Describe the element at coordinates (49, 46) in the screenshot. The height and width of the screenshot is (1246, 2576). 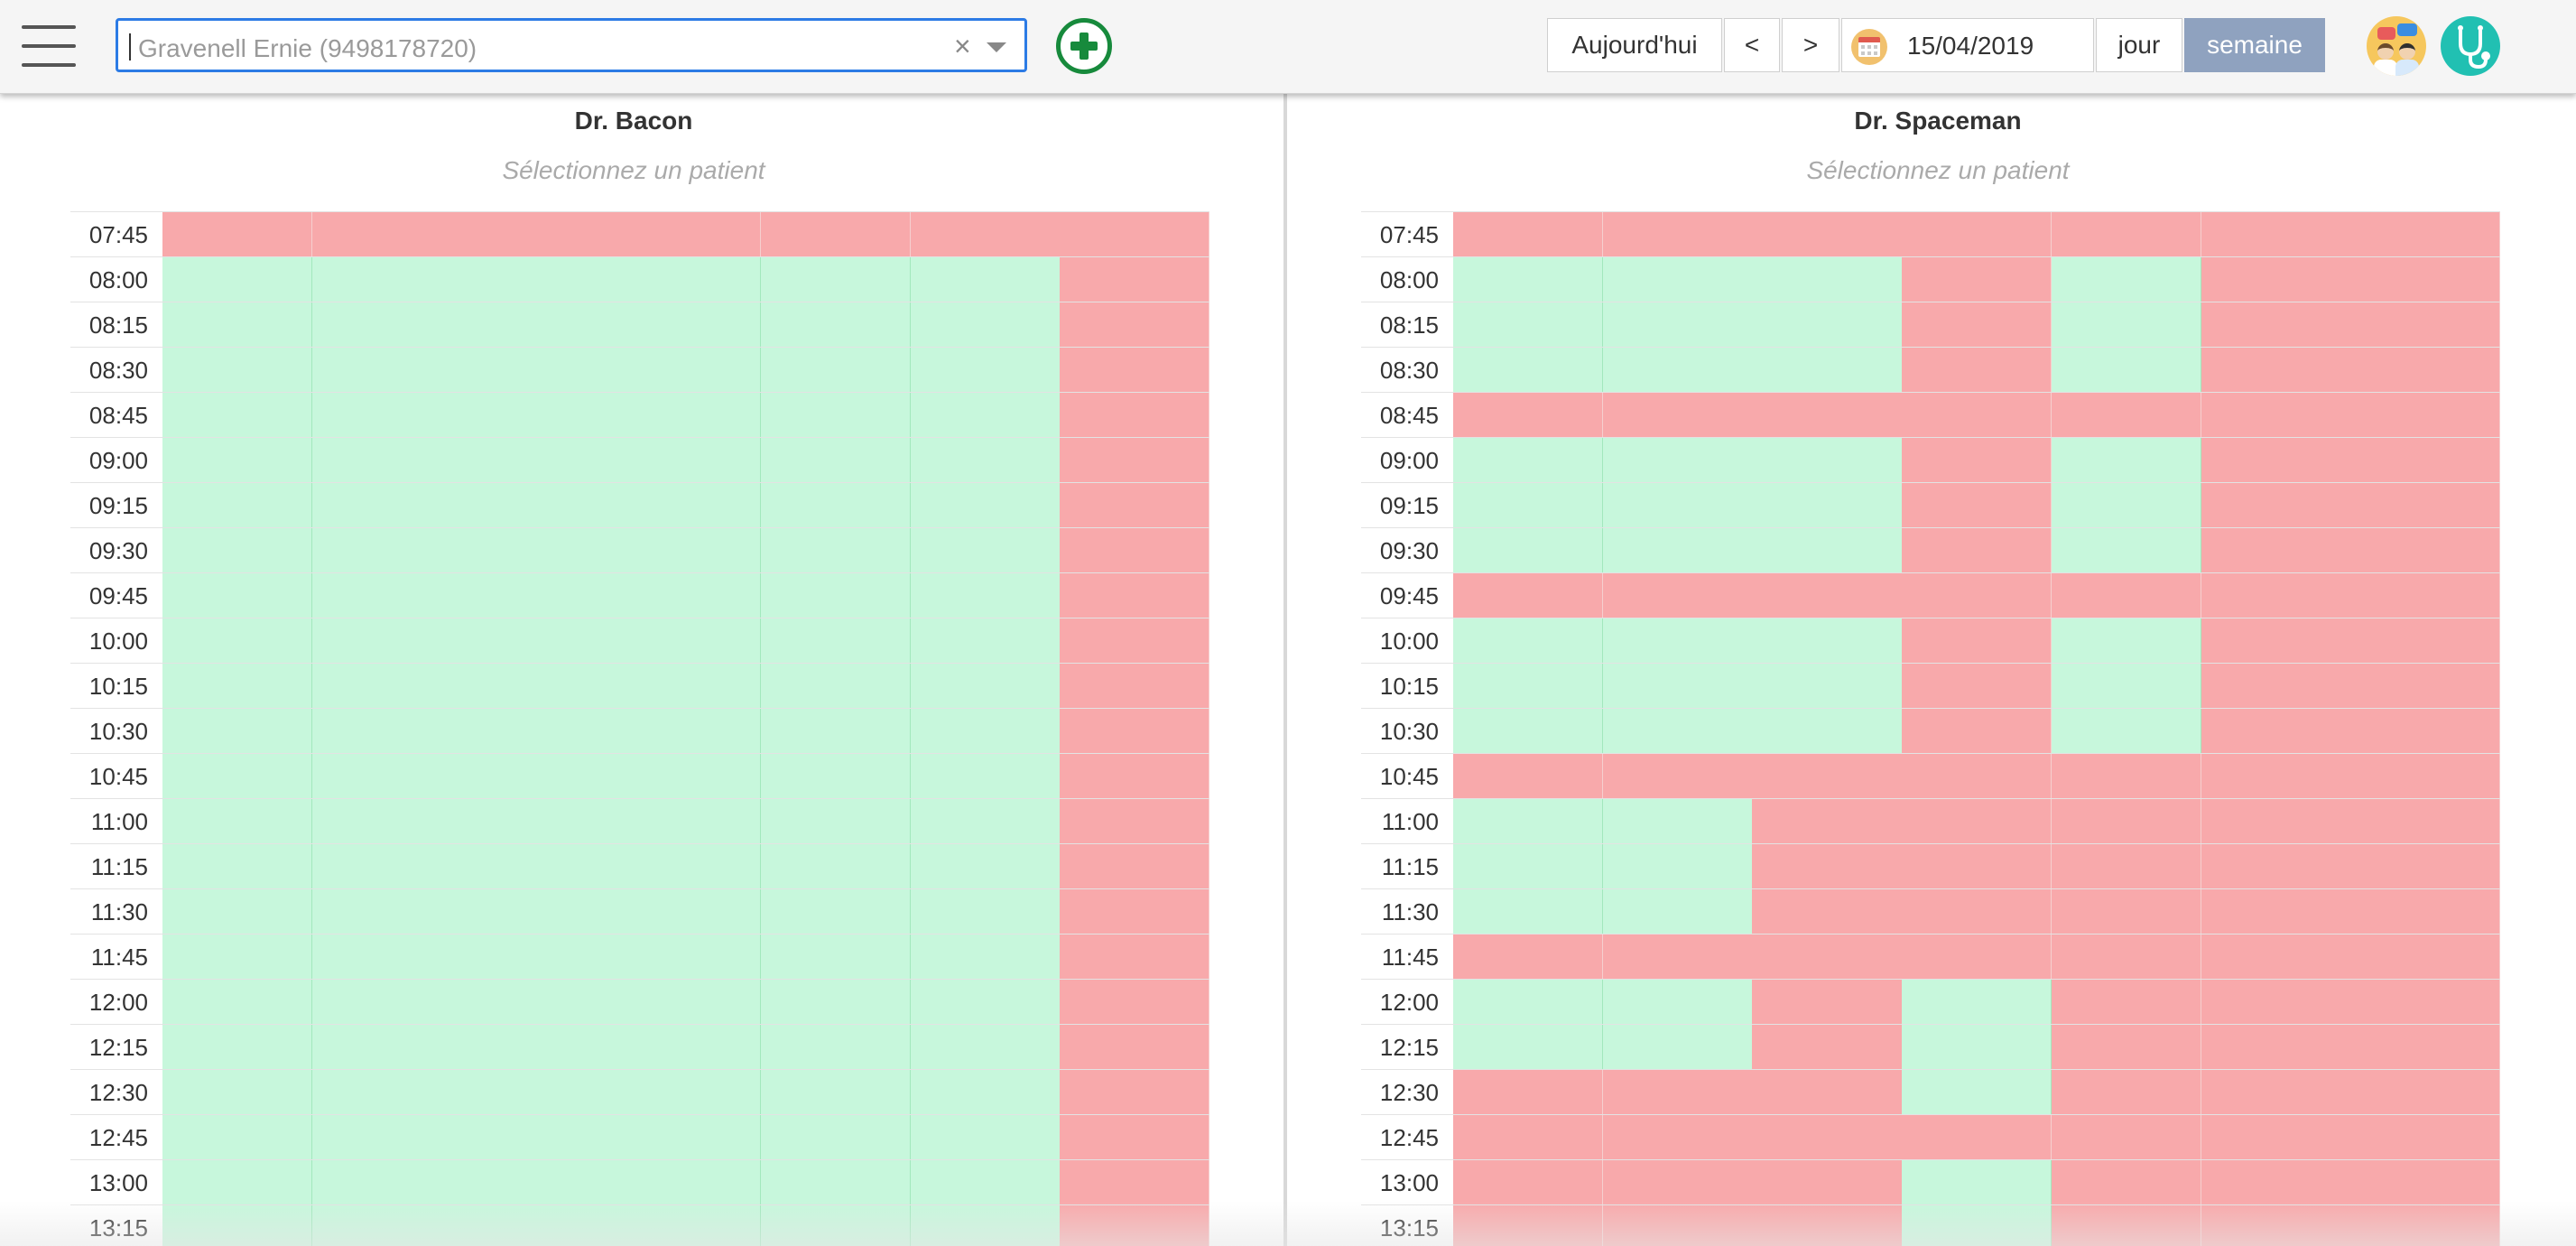
I see `hamburger-menu-icon` at that location.